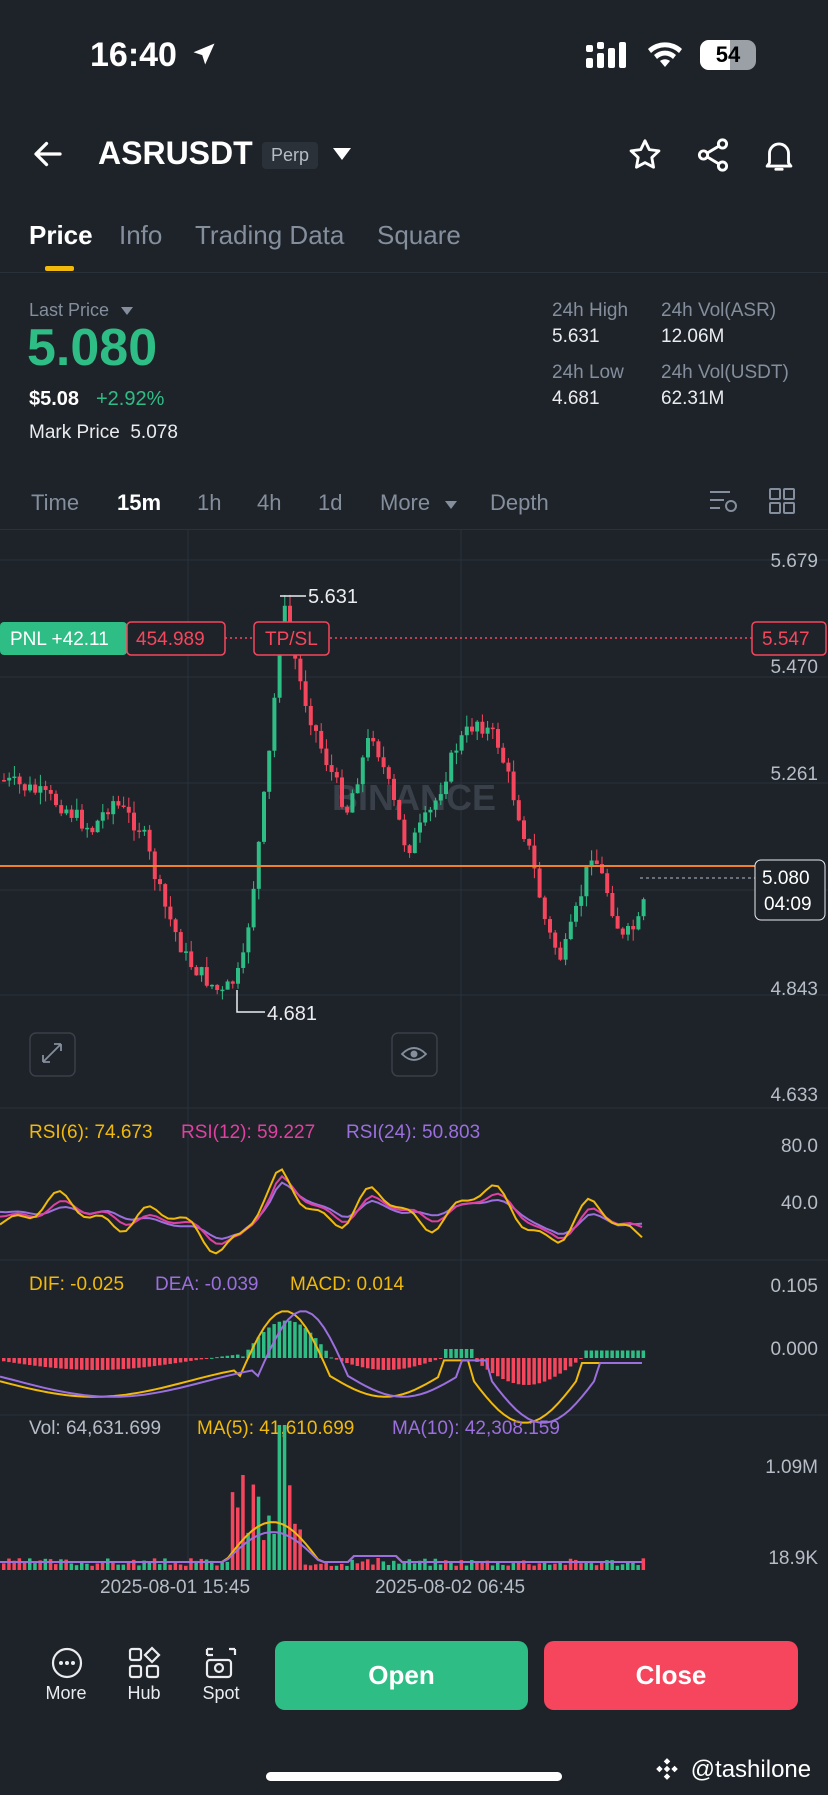 The width and height of the screenshot is (828, 1795). I want to click on open-button: Open, so click(401, 1675).